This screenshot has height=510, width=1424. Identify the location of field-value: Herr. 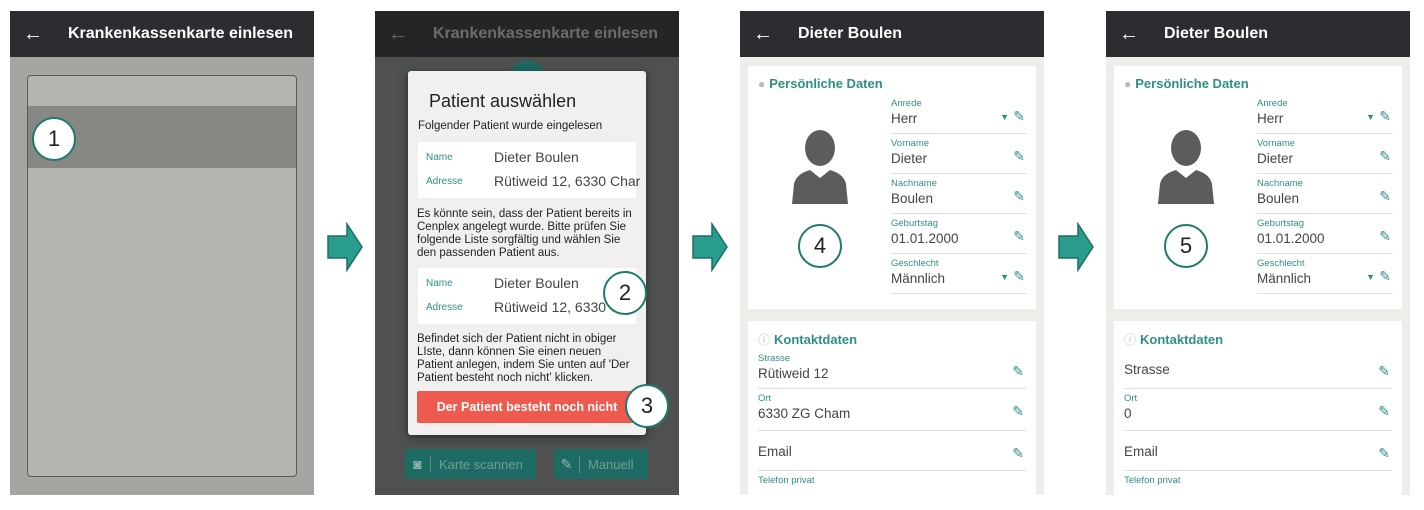
(904, 118).